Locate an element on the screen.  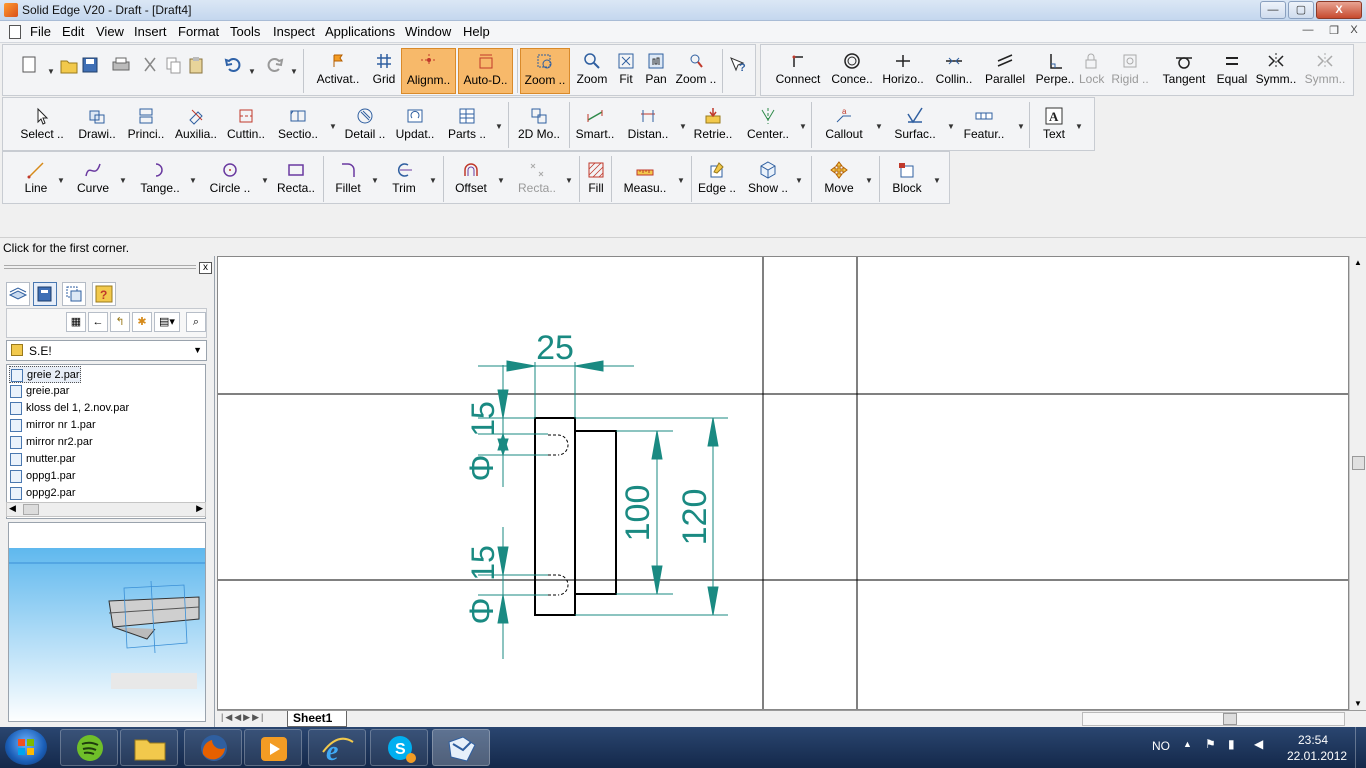
new-icon is located at coordinates (29, 64).